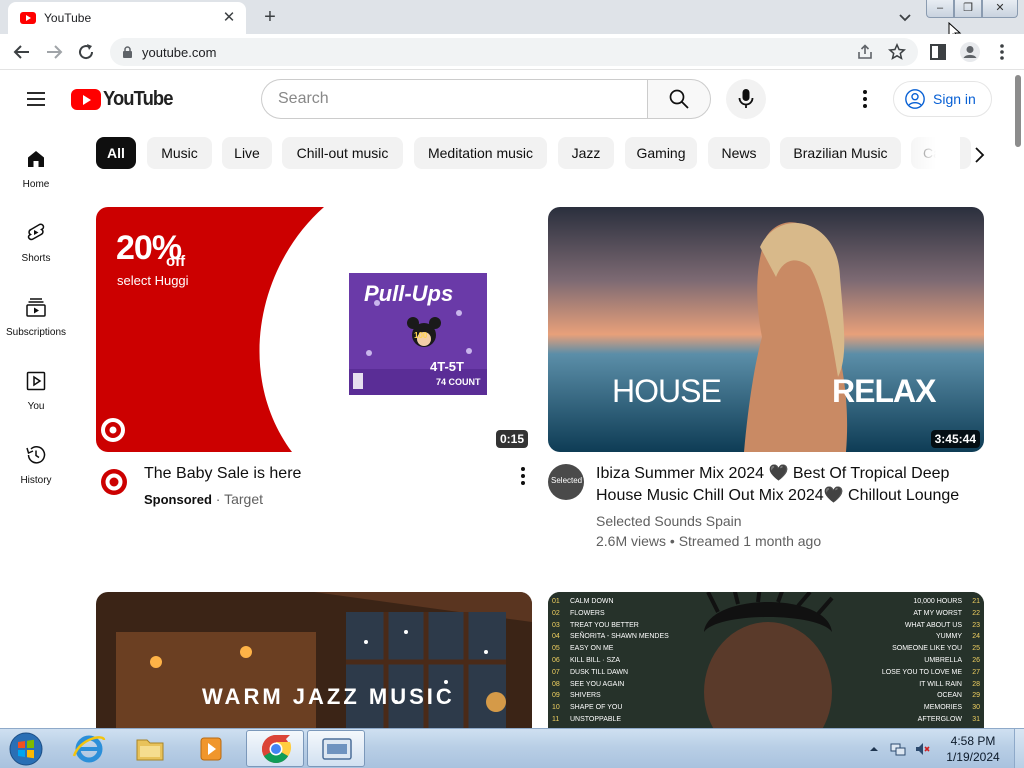 The width and height of the screenshot is (1024, 768). What do you see at coordinates (36, 233) in the screenshot?
I see `sidebar-item-shorts: Shorts` at bounding box center [36, 233].